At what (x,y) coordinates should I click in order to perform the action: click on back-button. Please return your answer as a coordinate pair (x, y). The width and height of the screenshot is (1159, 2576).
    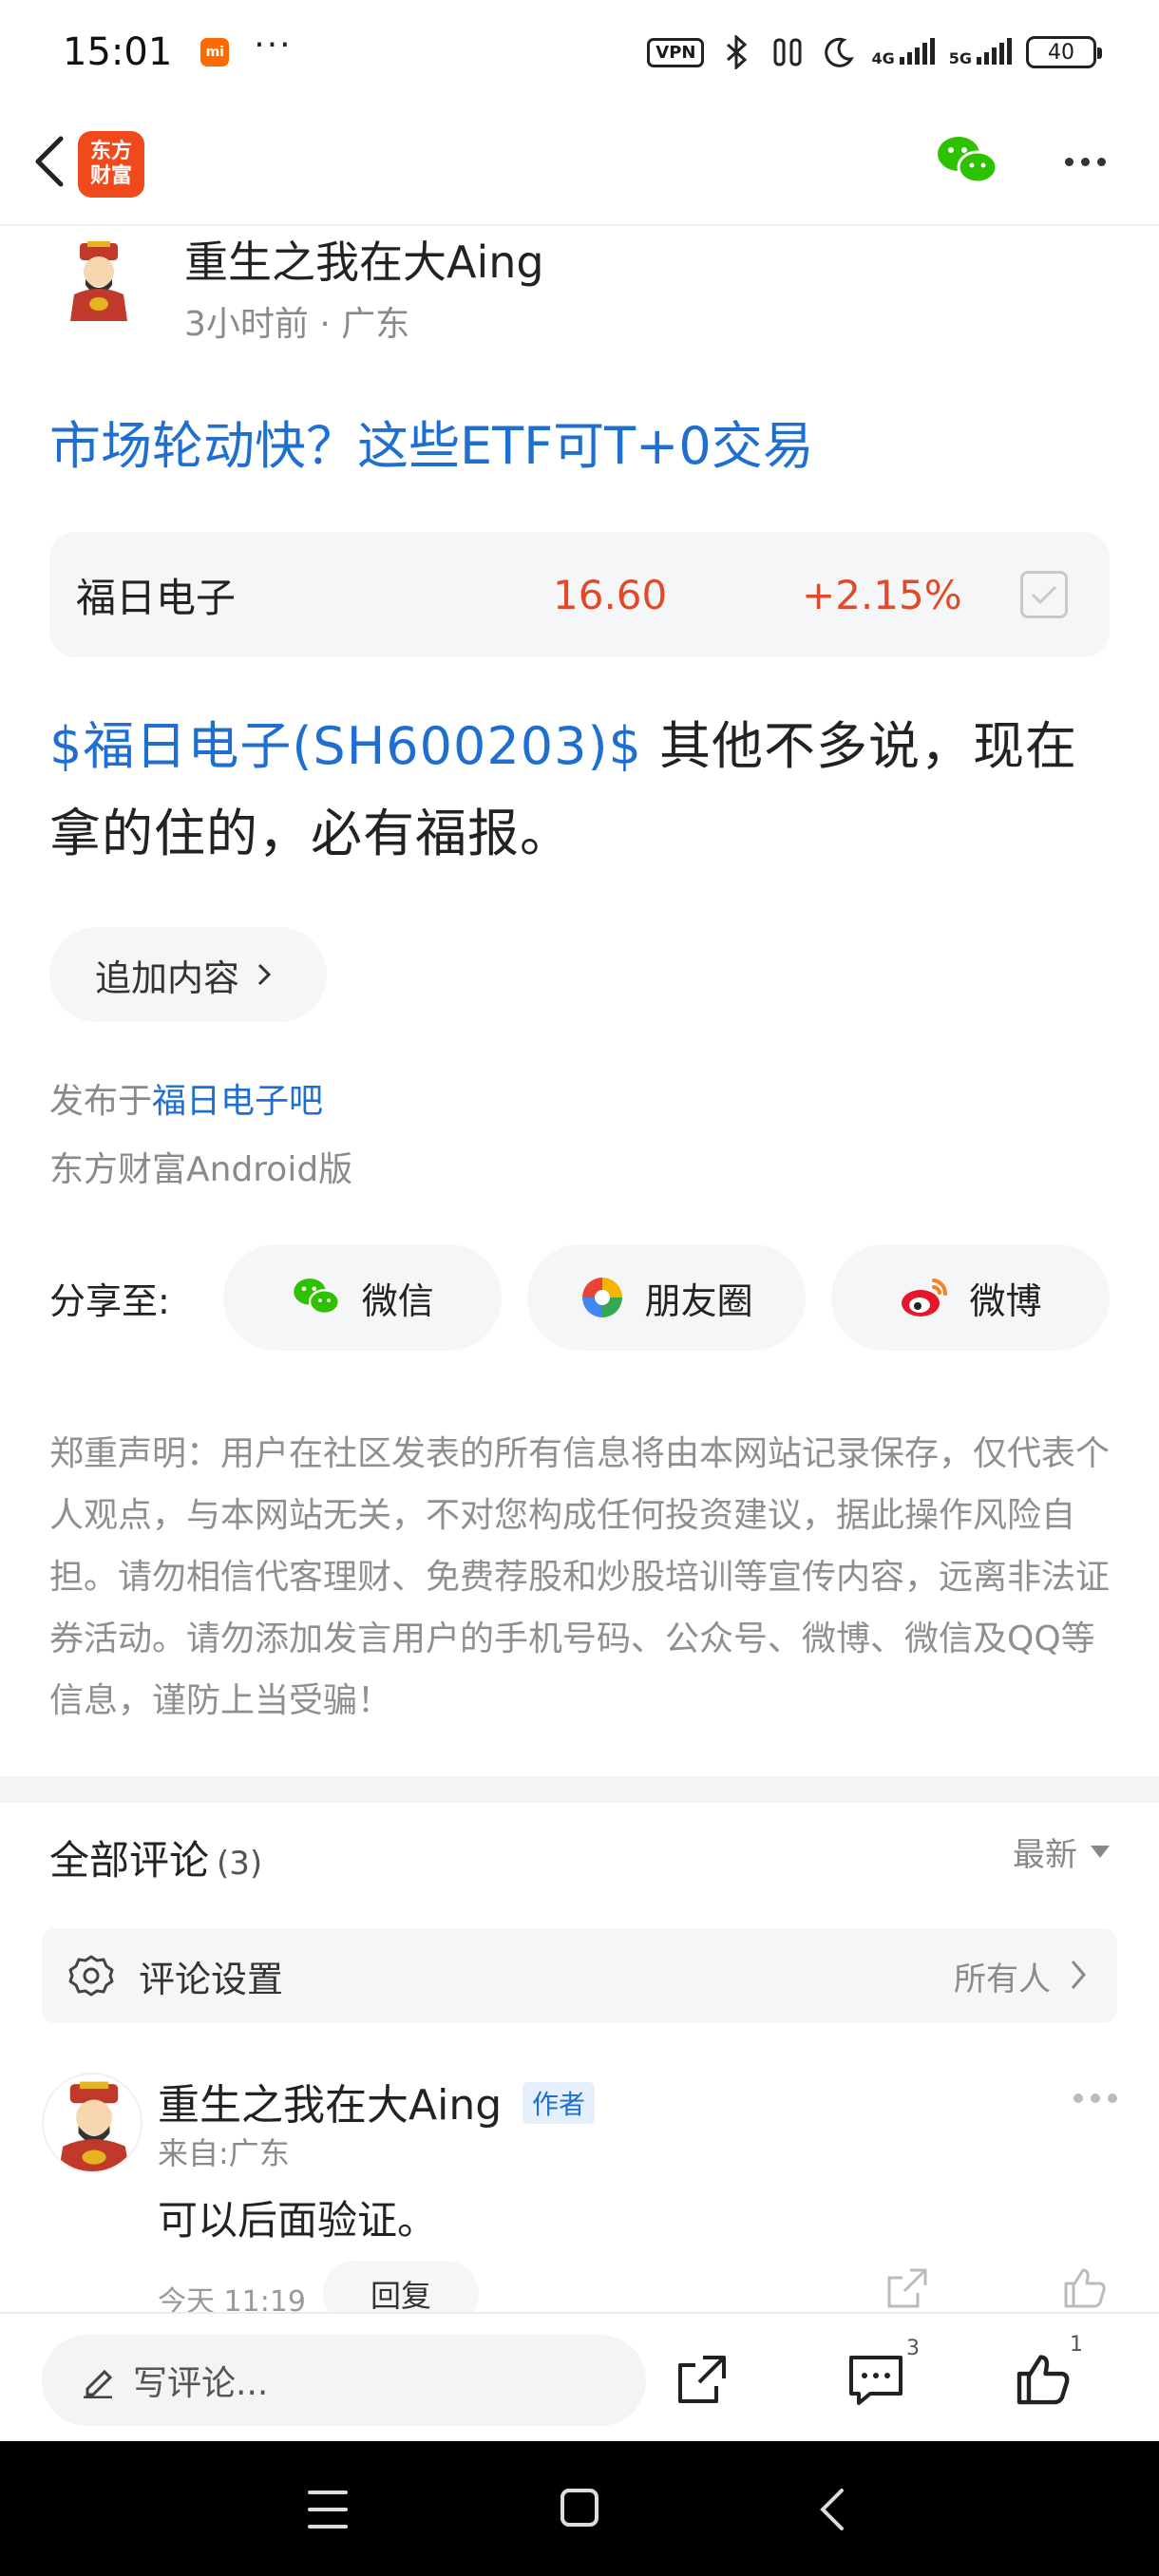
    Looking at the image, I should click on (49, 161).